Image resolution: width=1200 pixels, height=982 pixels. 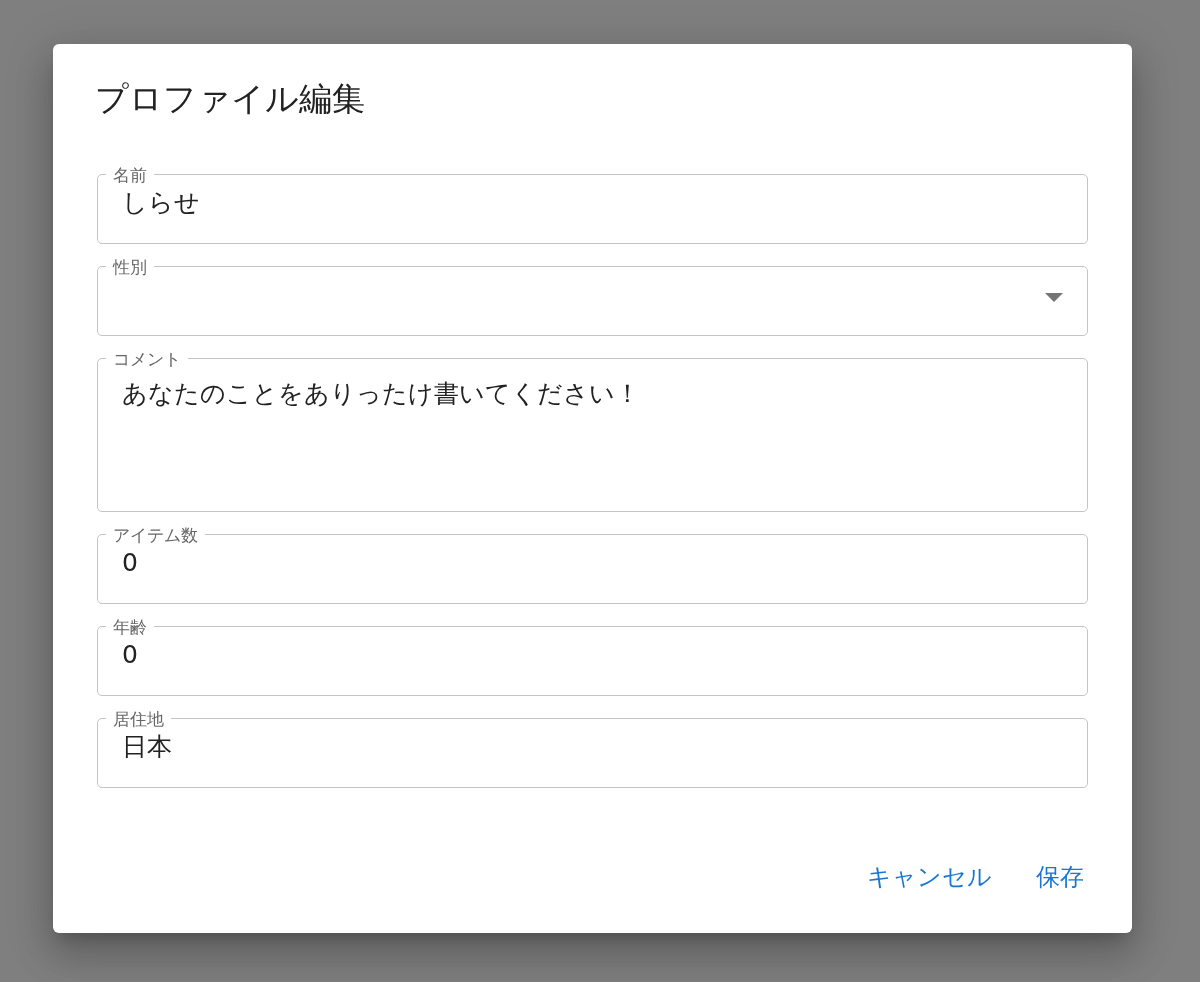 What do you see at coordinates (147, 358) in the screenshot?
I see `field-label: コメント` at bounding box center [147, 358].